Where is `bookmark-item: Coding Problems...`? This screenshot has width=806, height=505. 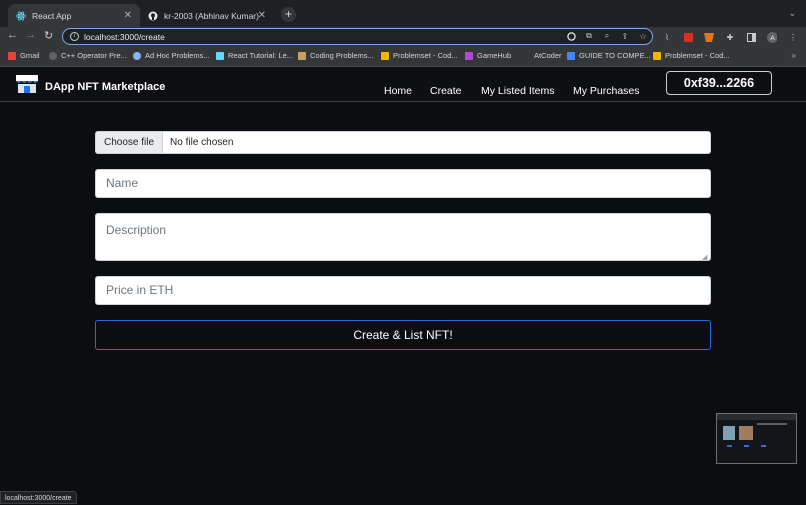
bookmark-item: Coding Problems... is located at coordinates (336, 55).